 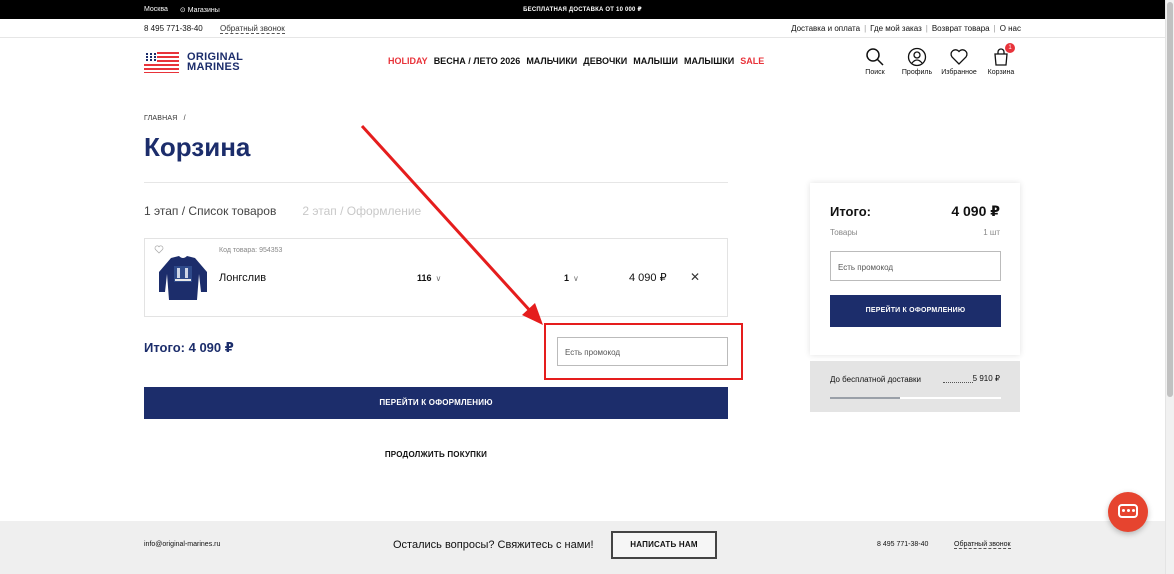 What do you see at coordinates (975, 211) in the screenshot?
I see `summary-total-value: 4 090 ₽` at bounding box center [975, 211].